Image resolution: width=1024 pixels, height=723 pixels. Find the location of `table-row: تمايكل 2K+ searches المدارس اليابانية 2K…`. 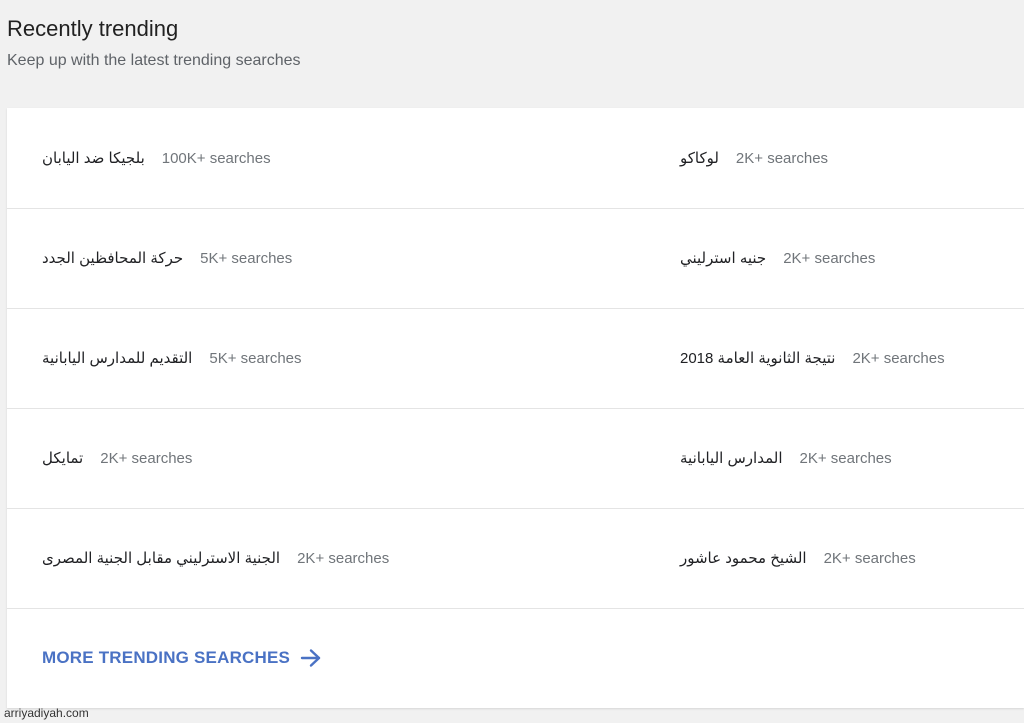

table-row: تمايكل 2K+ searches المدارس اليابانية 2K… is located at coordinates (515, 458).